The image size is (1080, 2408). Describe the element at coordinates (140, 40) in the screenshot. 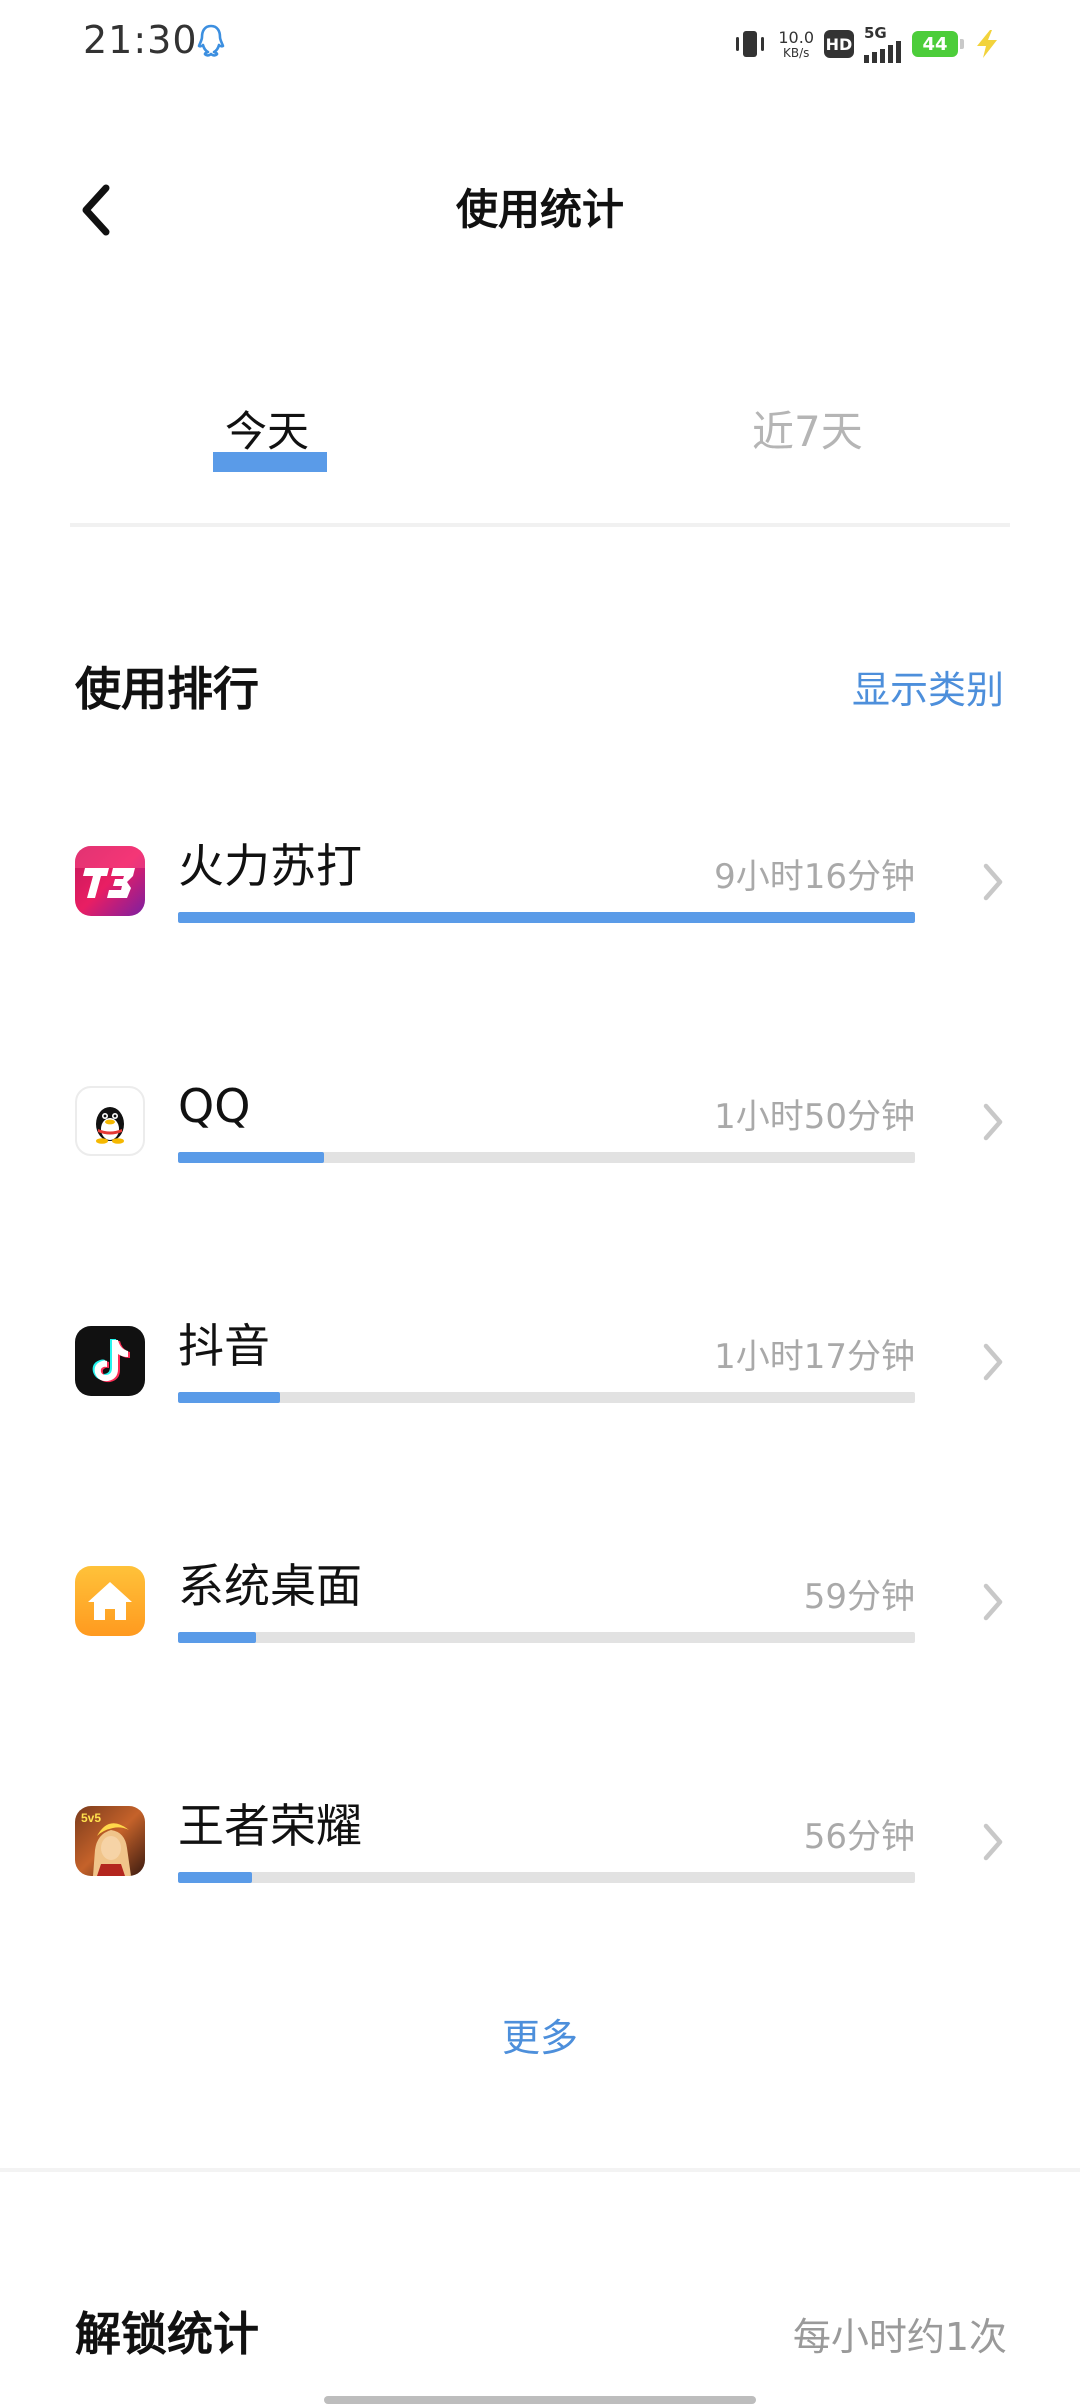

I see `status-time: 21:30` at that location.